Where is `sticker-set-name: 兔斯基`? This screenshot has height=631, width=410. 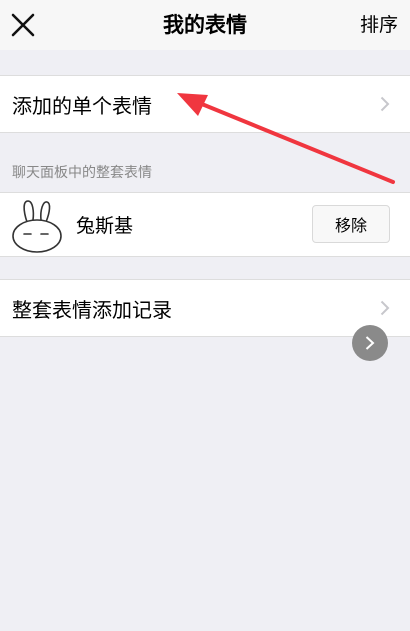
sticker-set-name: 兔斯基 is located at coordinates (105, 226).